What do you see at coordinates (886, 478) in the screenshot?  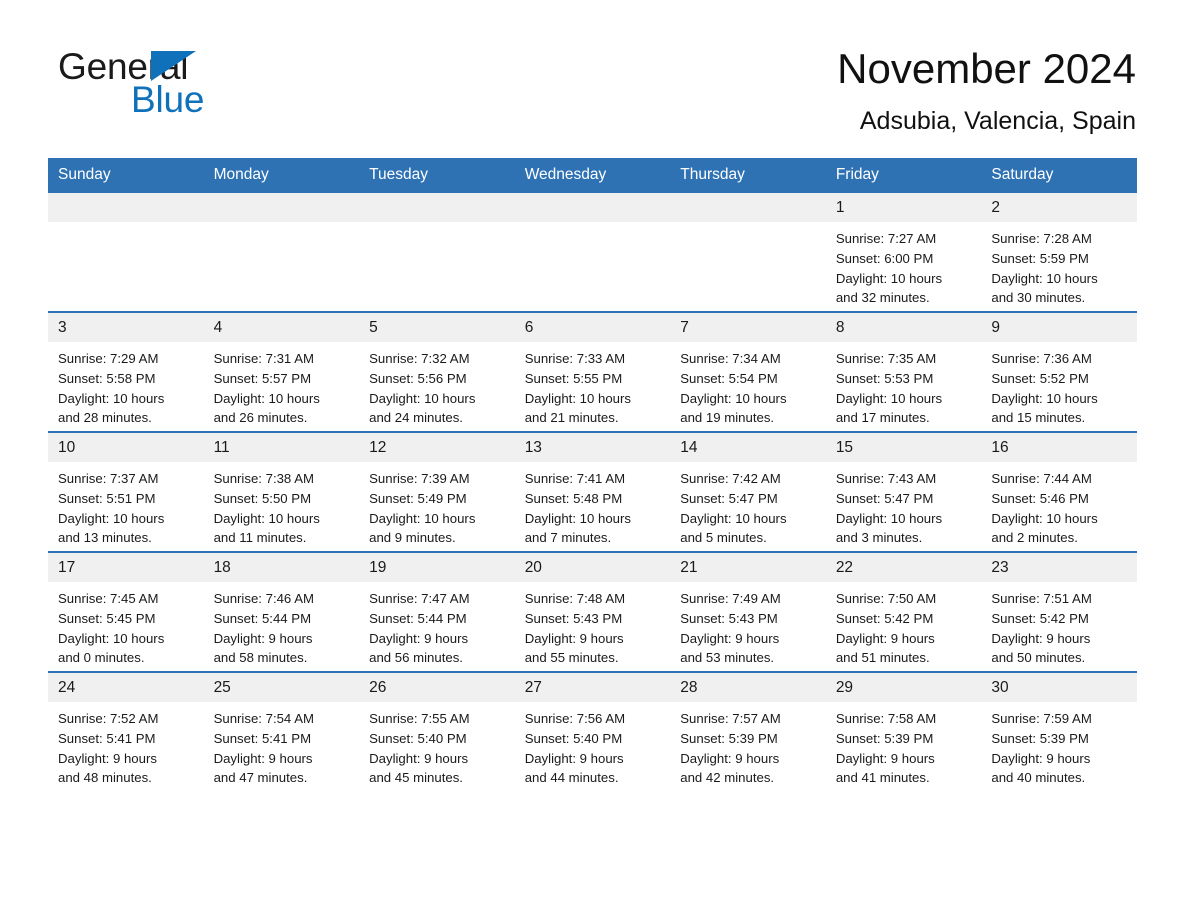 I see `day-detail-line: Sunrise: 7:43 AM` at bounding box center [886, 478].